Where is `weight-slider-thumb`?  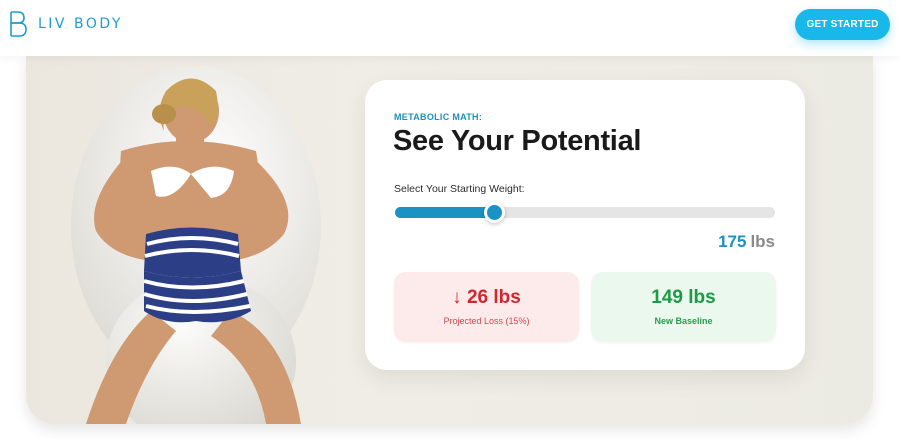
weight-slider-thumb is located at coordinates (494, 212).